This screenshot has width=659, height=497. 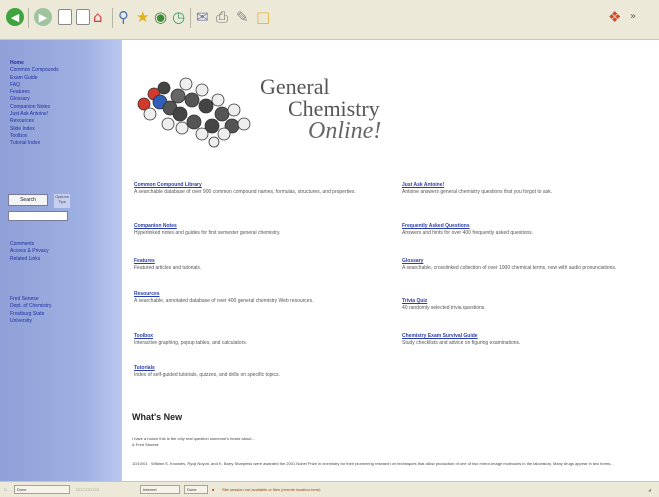 I want to click on feature-link: Common Compound Library, so click(x=254, y=185).